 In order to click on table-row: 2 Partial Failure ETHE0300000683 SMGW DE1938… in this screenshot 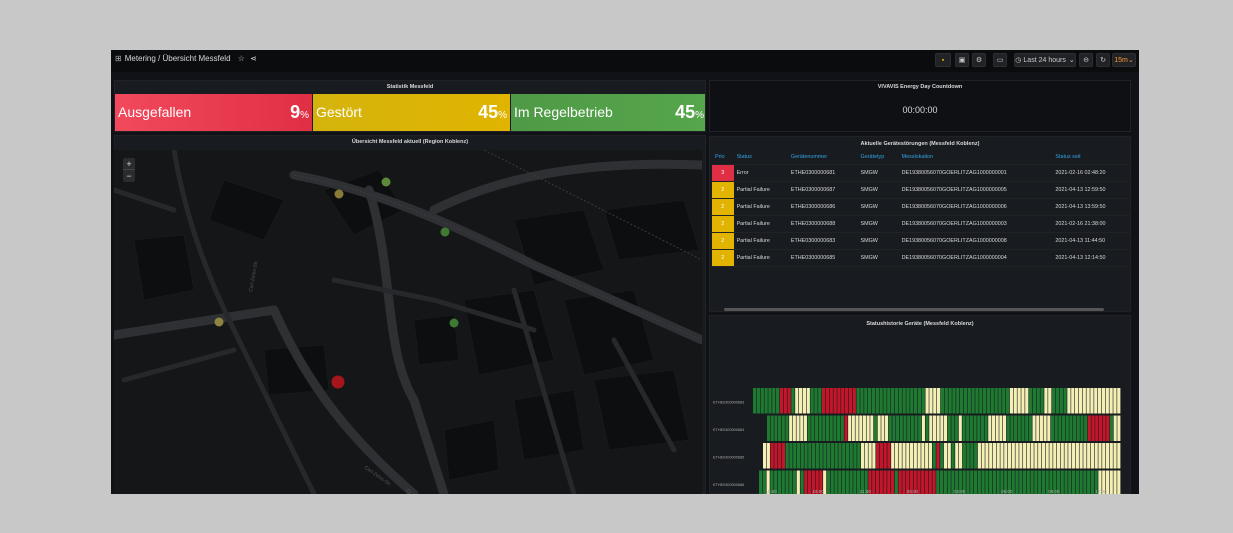, I will do `click(921, 241)`.